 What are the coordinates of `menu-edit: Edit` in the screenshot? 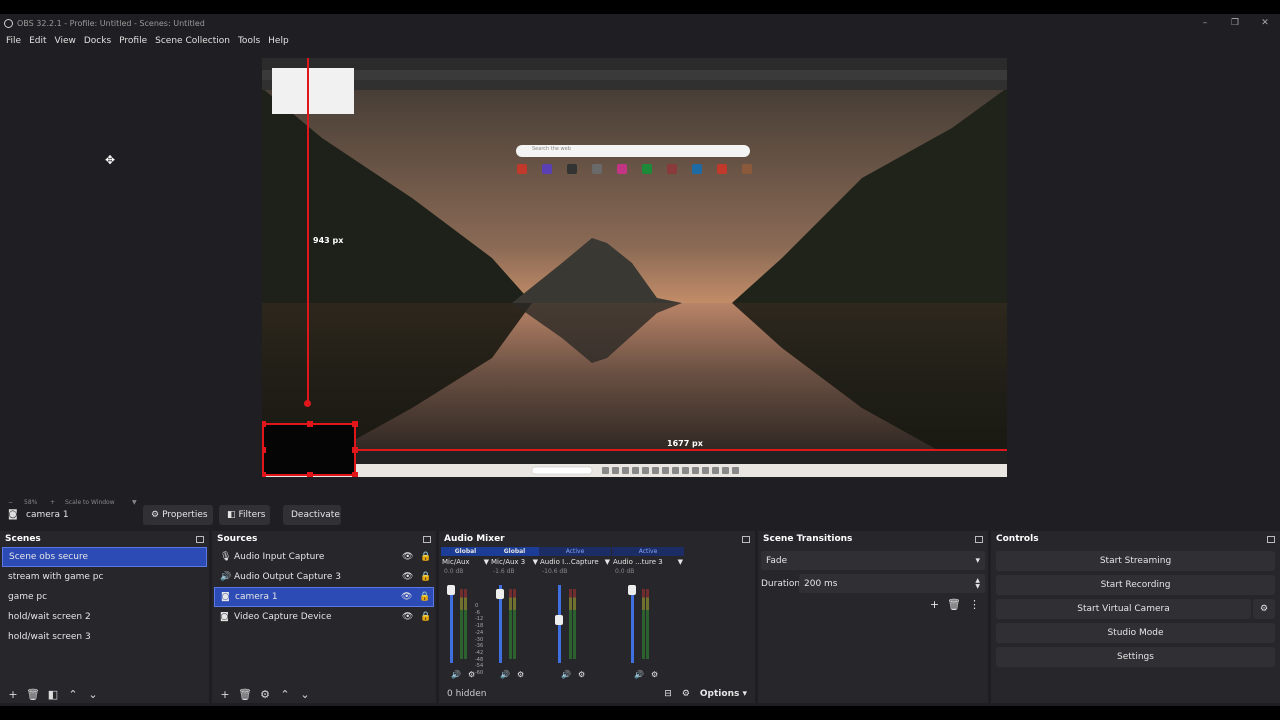 It's located at (37, 41).